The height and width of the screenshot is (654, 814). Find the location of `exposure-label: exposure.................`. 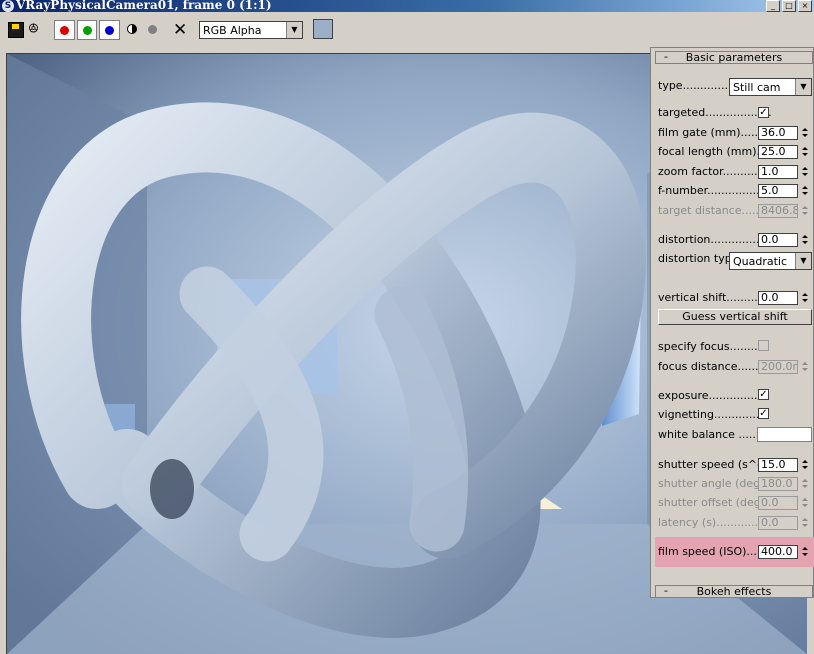

exposure-label: exposure................. is located at coordinates (713, 395).